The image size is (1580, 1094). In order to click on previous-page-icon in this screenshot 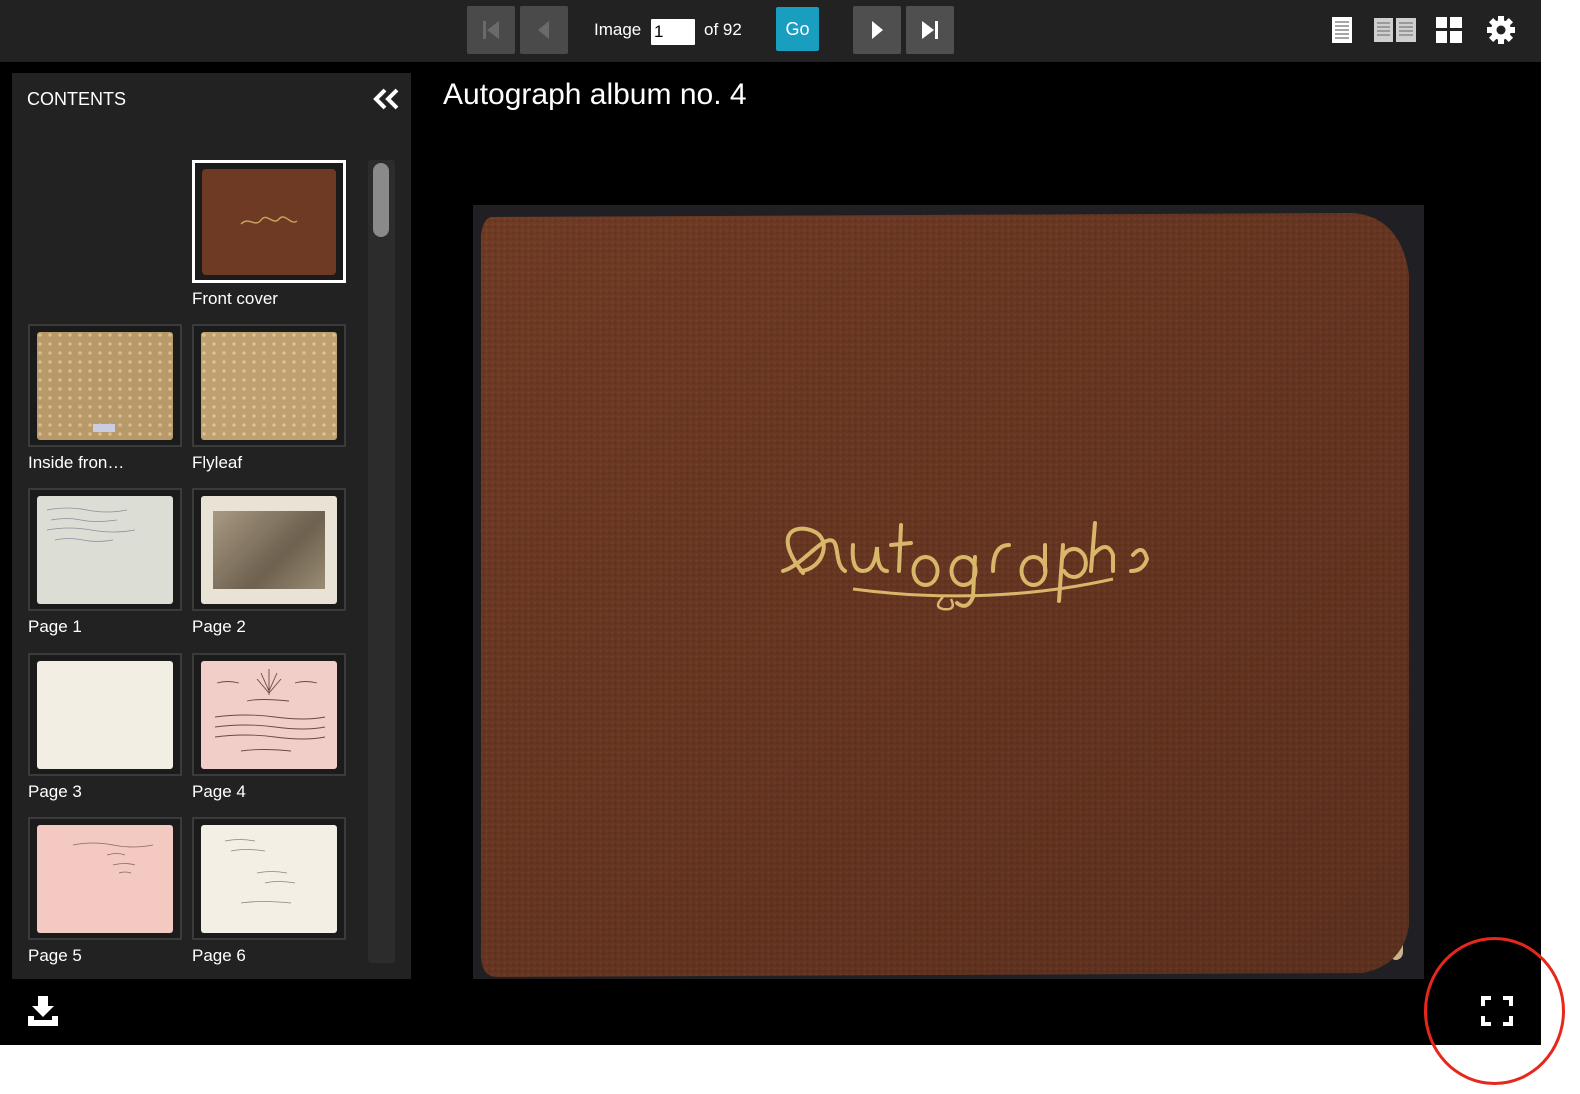, I will do `click(543, 30)`.